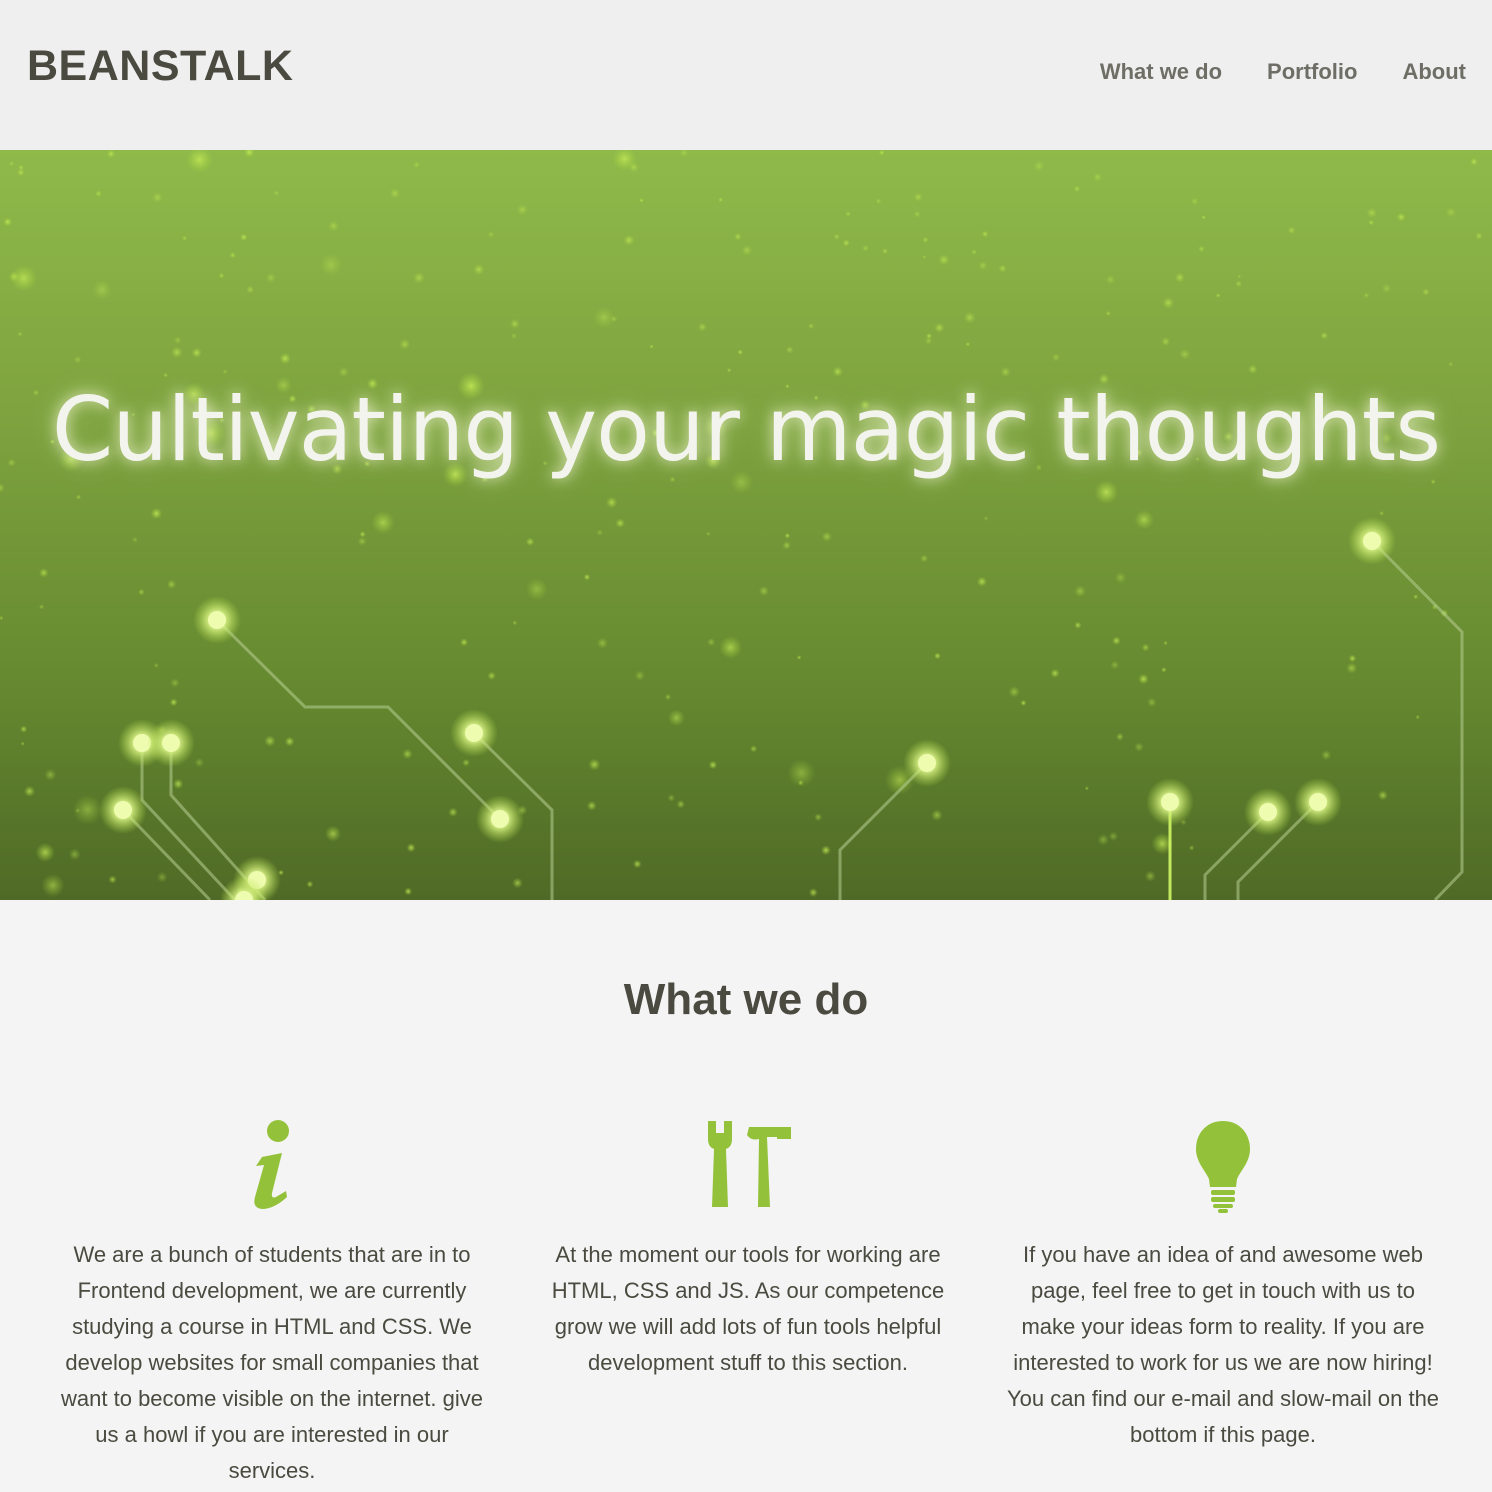  What do you see at coordinates (1161, 72) in the screenshot?
I see `nav-item-what-we-do: What we do` at bounding box center [1161, 72].